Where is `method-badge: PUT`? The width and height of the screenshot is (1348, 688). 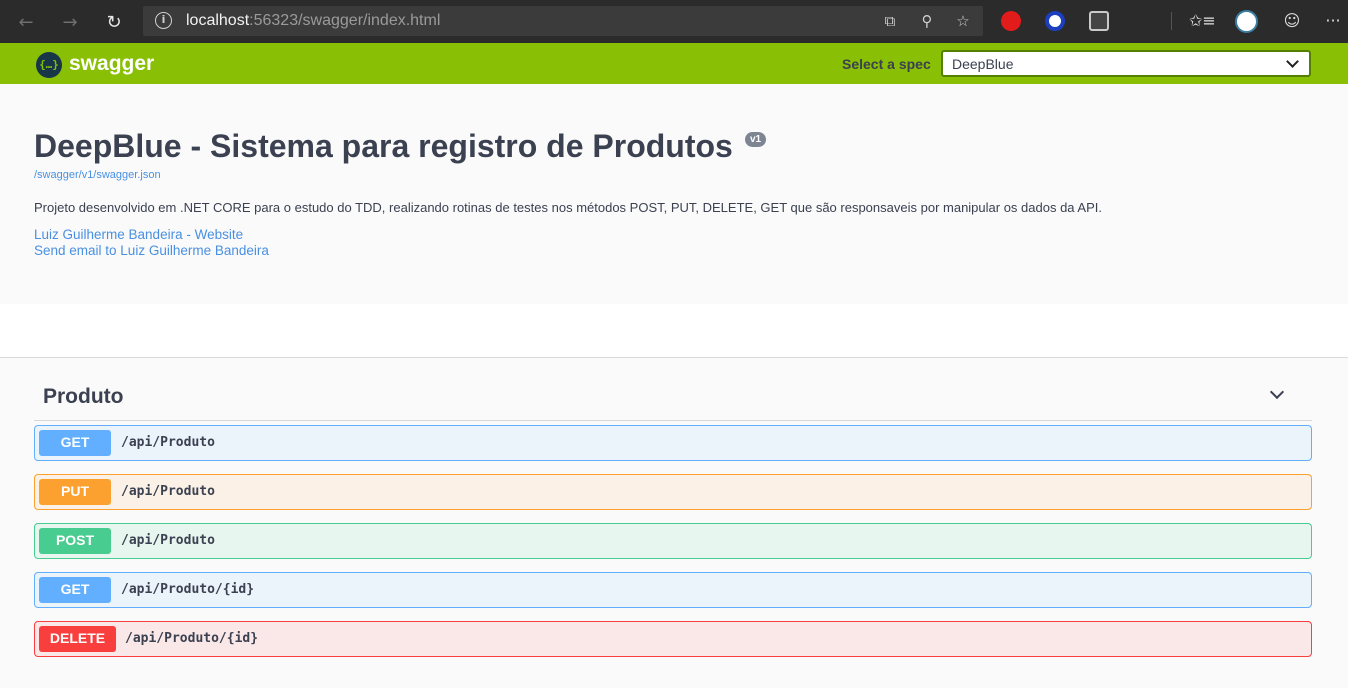 method-badge: PUT is located at coordinates (75, 492).